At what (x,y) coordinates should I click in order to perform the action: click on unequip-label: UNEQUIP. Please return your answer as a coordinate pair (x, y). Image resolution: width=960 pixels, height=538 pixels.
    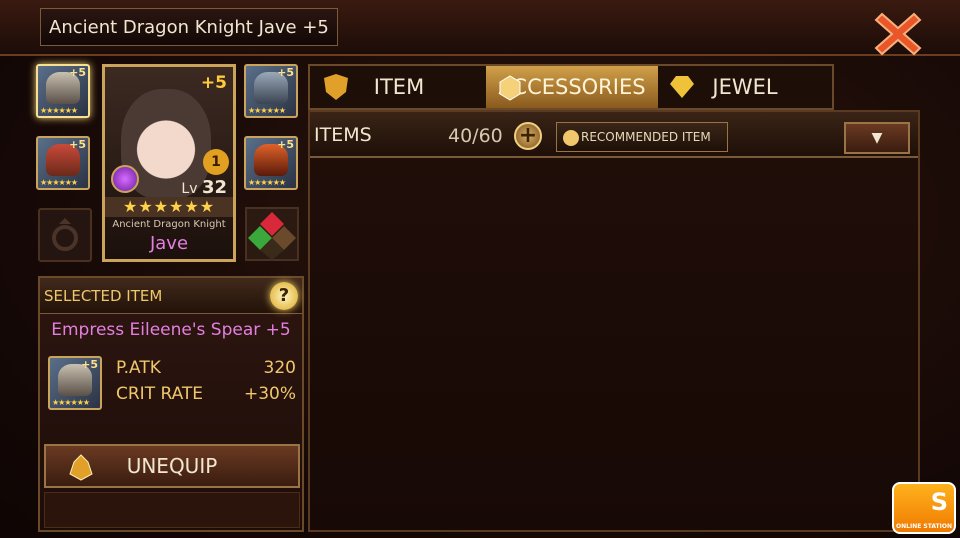
    Looking at the image, I should click on (172, 466).